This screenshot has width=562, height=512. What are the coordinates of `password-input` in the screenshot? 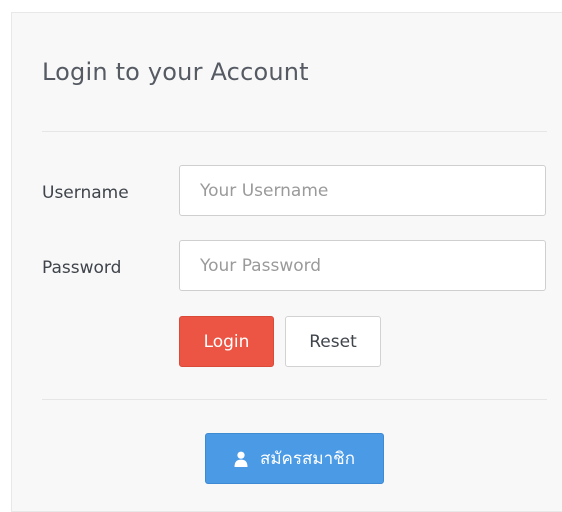 It's located at (362, 265).